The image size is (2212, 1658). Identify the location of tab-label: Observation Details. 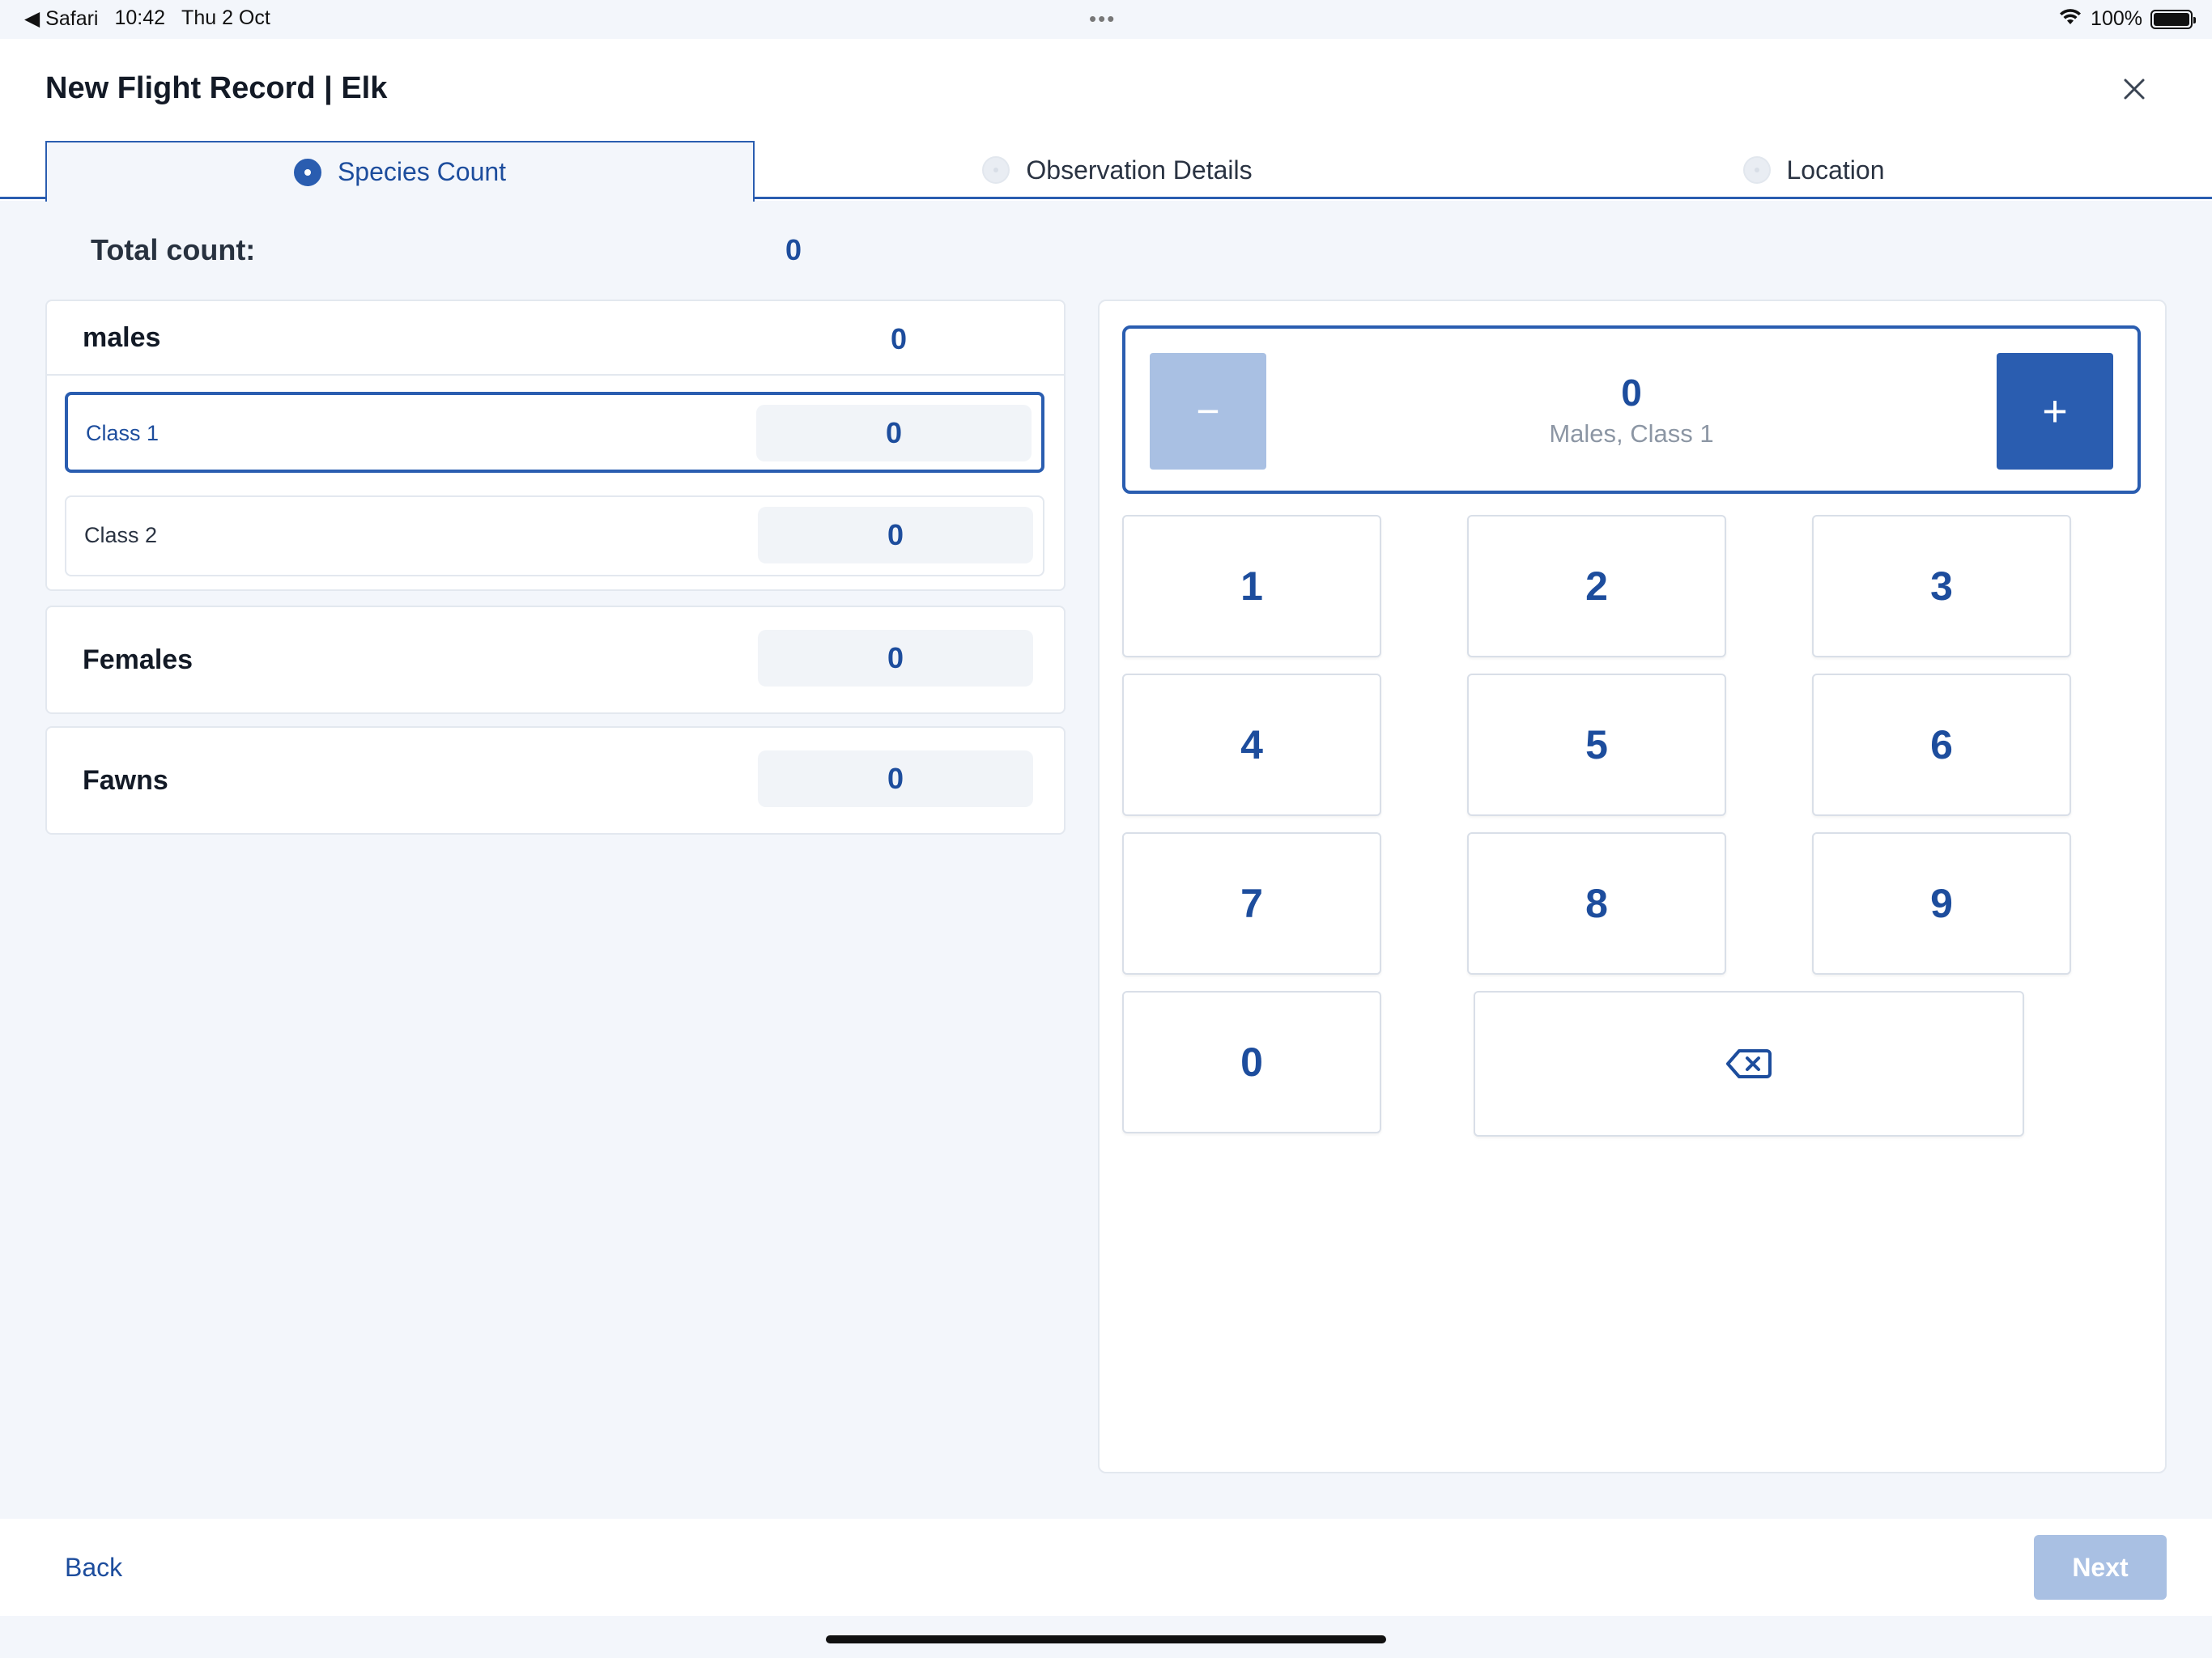
(1139, 170).